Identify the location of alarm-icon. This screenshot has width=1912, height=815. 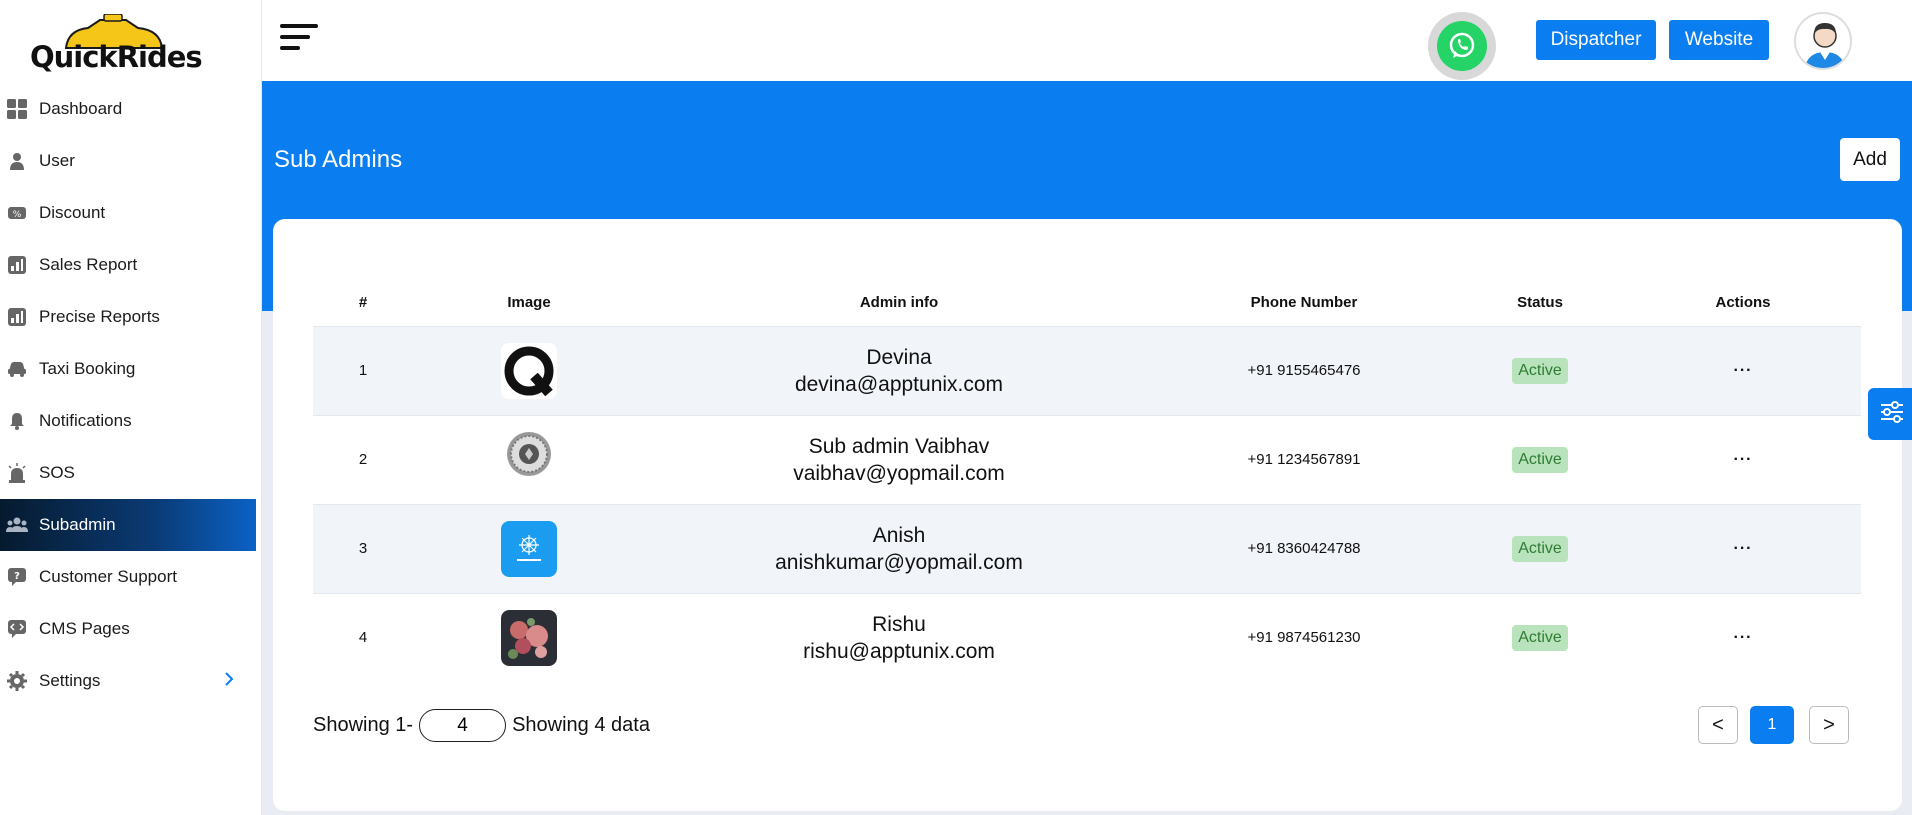
(17, 473).